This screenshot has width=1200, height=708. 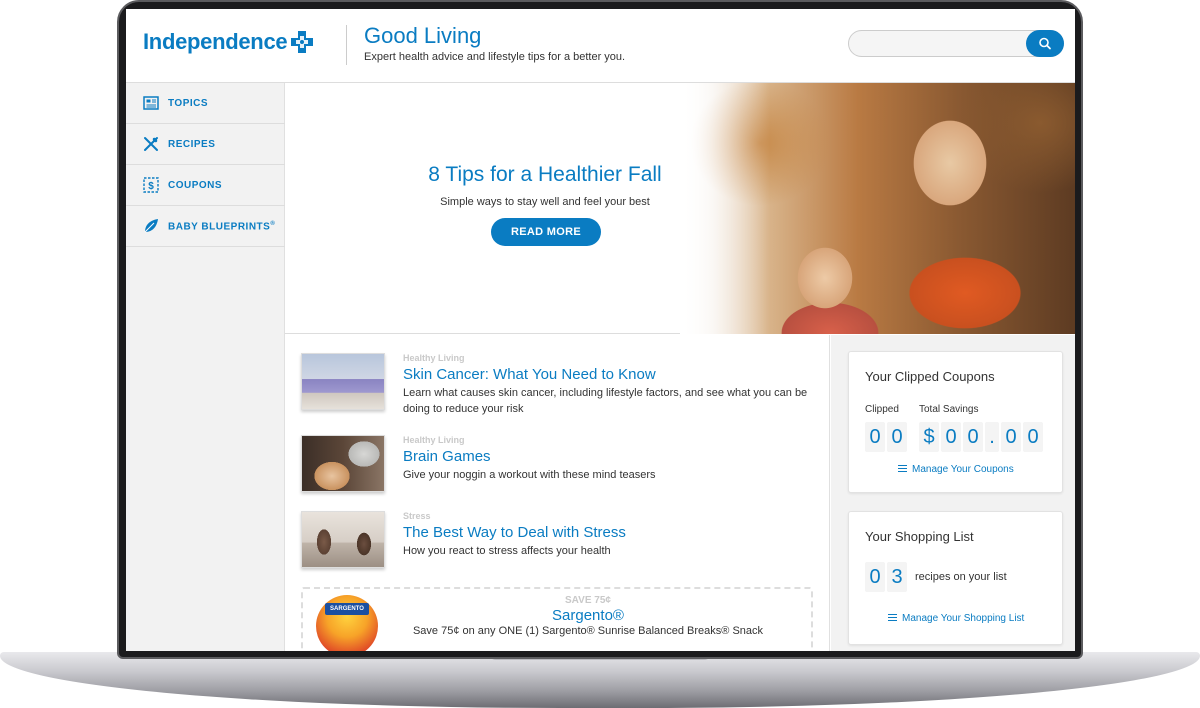 I want to click on registered-mark: ®, so click(x=273, y=224).